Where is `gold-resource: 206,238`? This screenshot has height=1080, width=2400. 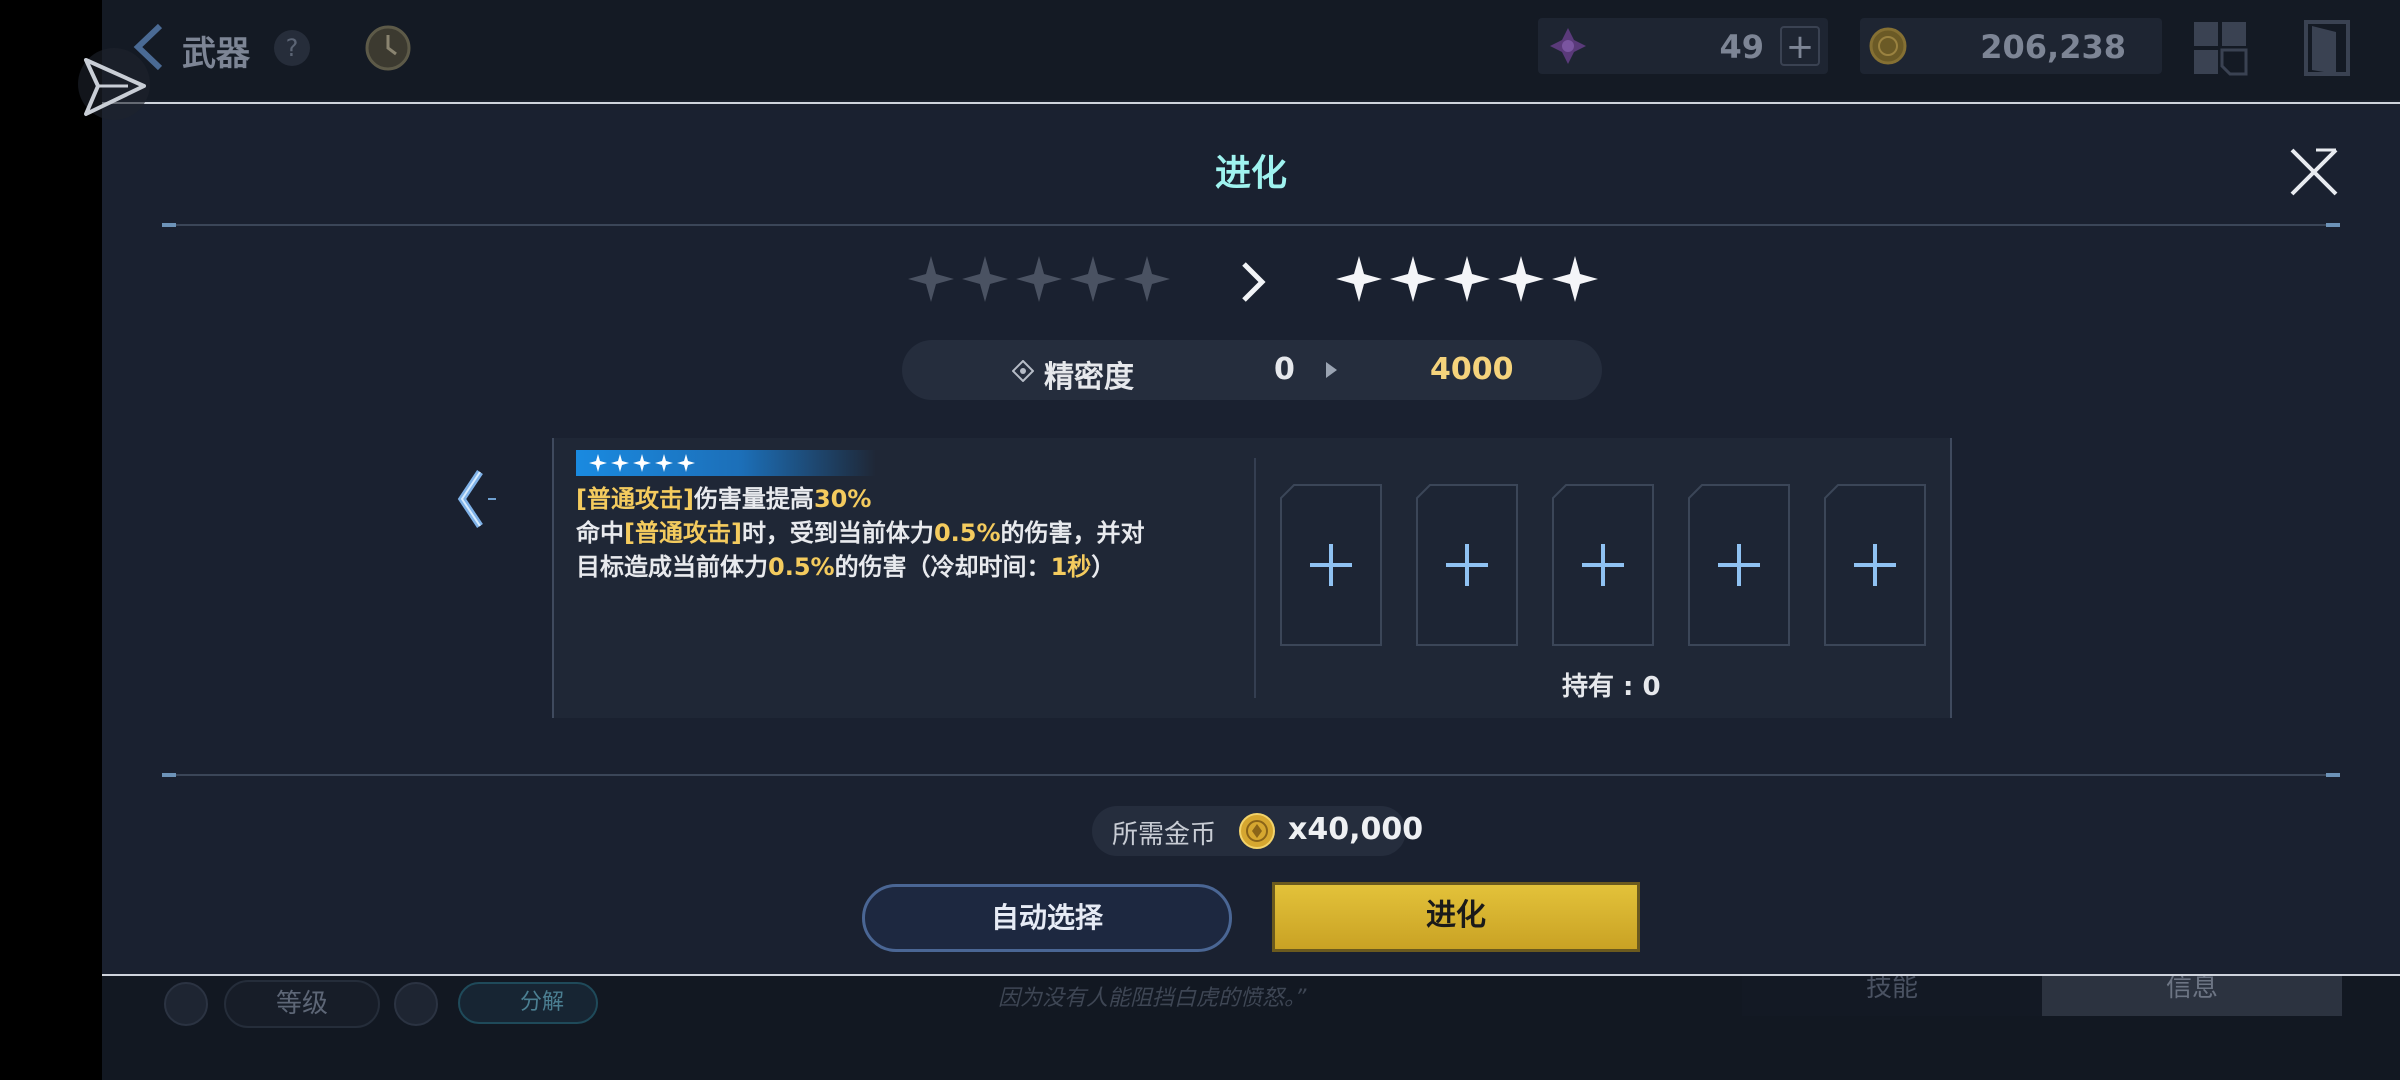 gold-resource: 206,238 is located at coordinates (2011, 46).